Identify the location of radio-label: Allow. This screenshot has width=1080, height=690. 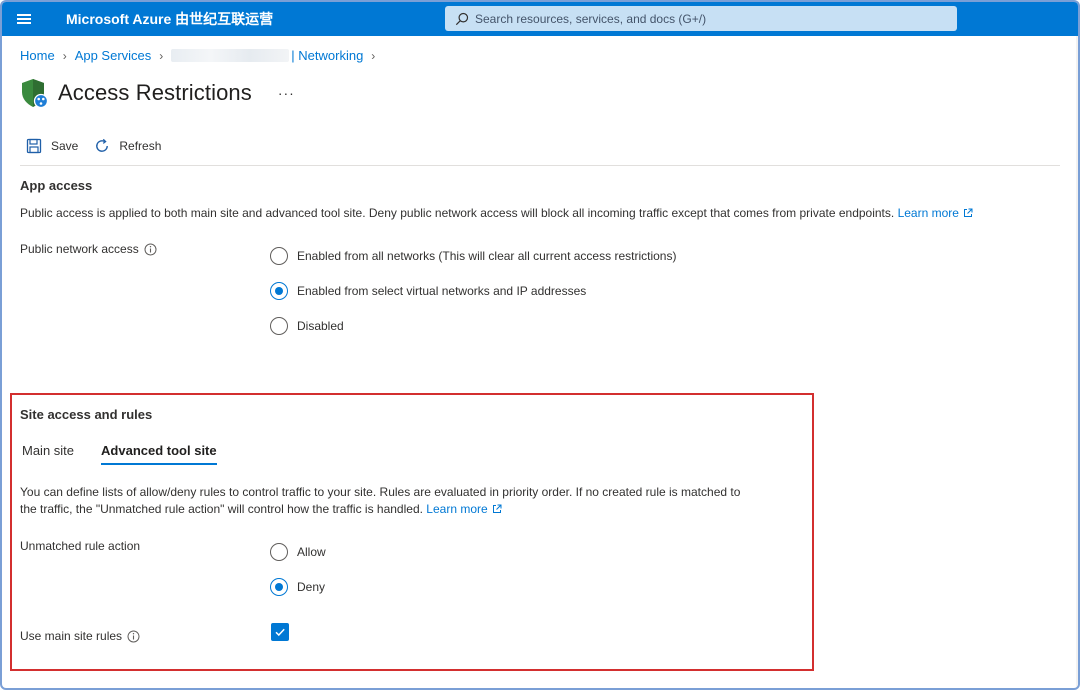
(311, 552).